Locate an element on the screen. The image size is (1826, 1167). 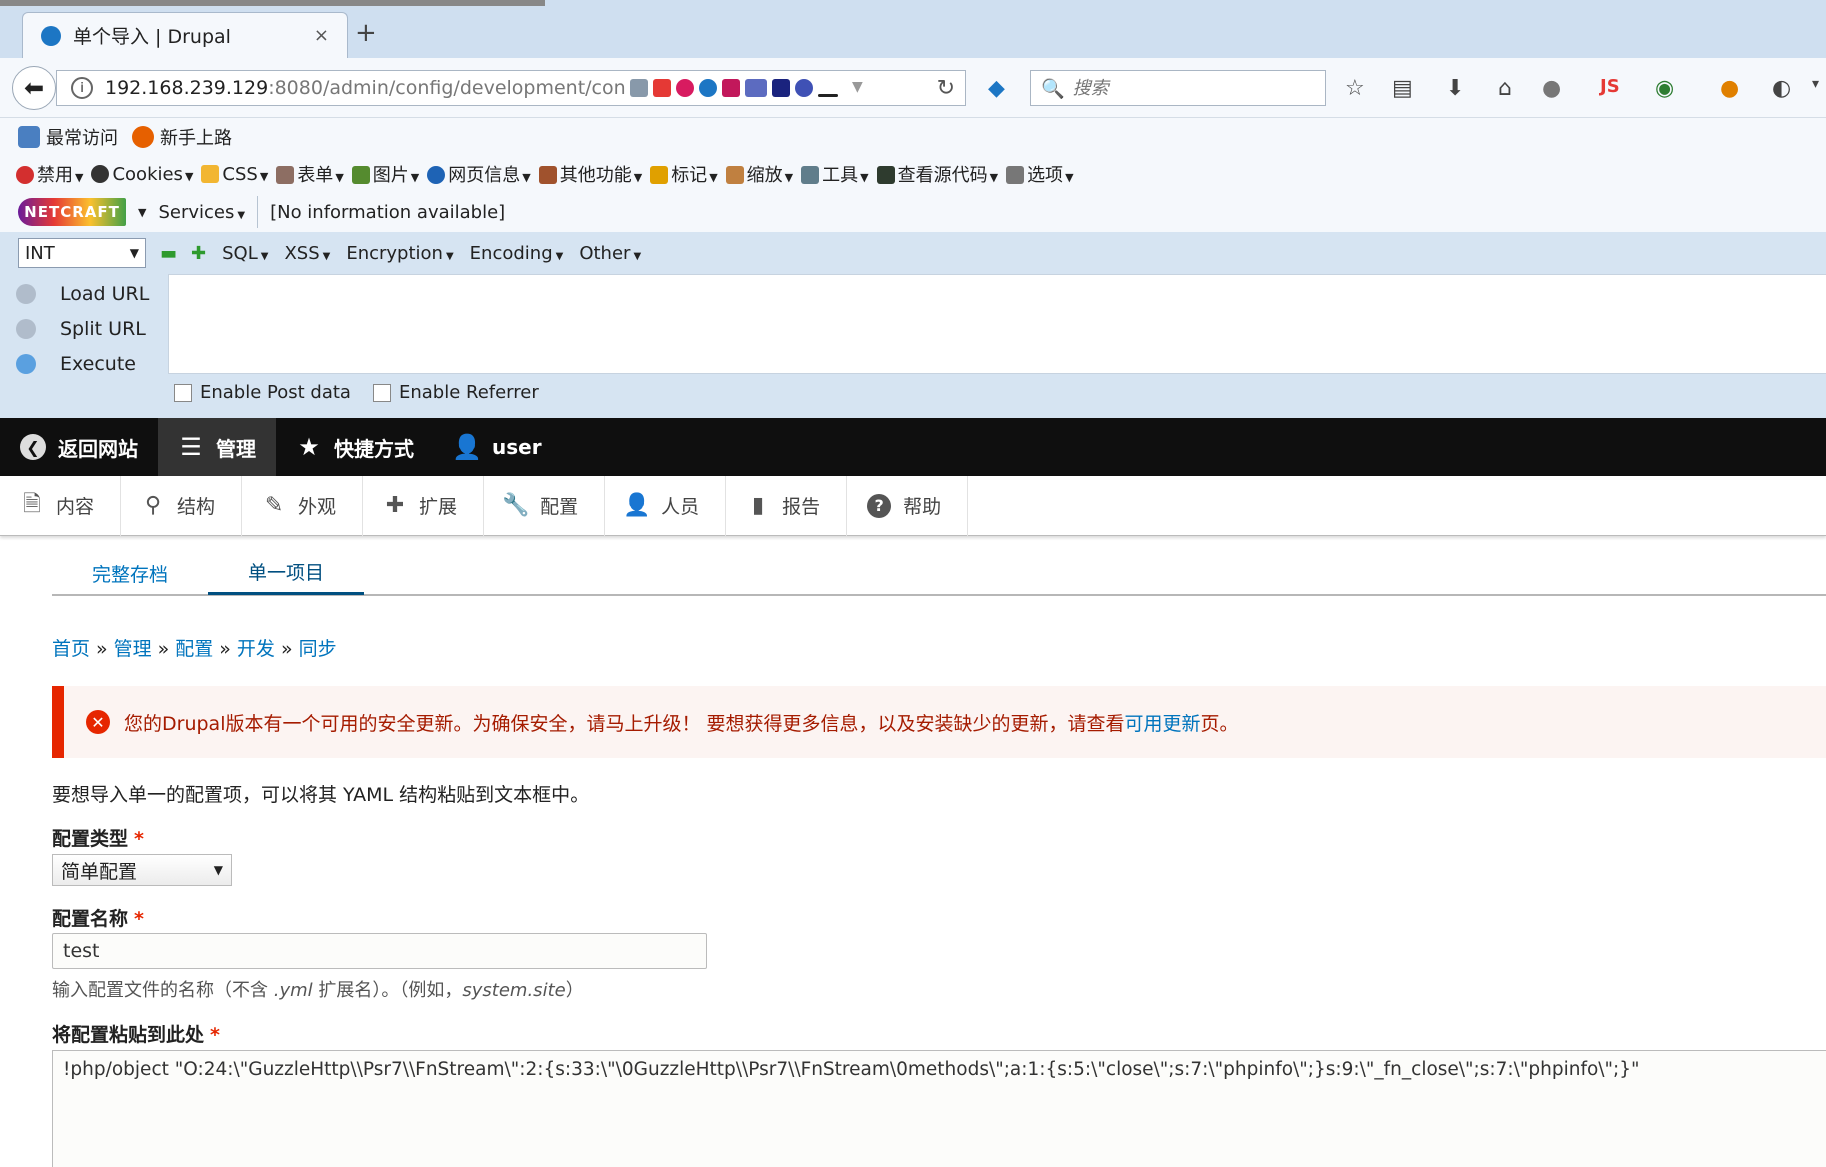
bookmarks-bar: 最常访问 新手上路 is located at coordinates (913, 137).